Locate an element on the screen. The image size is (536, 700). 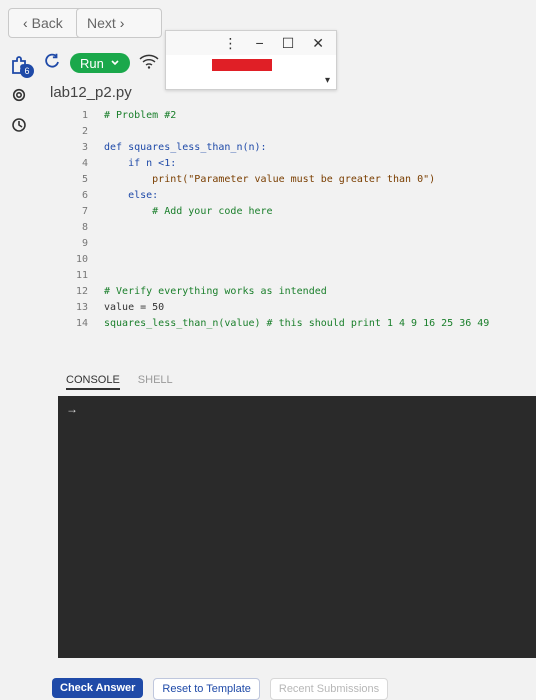
line-number: 3 is located at coordinates (84, 147).